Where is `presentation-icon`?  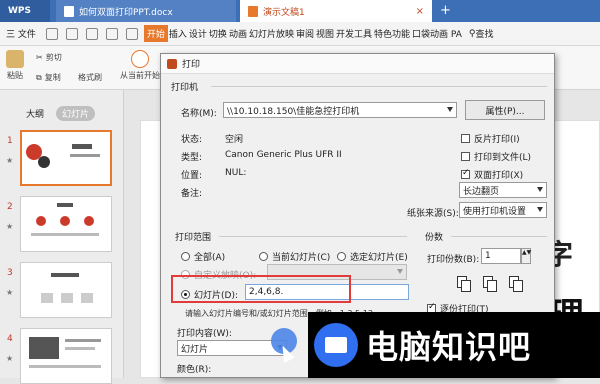
presentation-icon is located at coordinates (253, 11).